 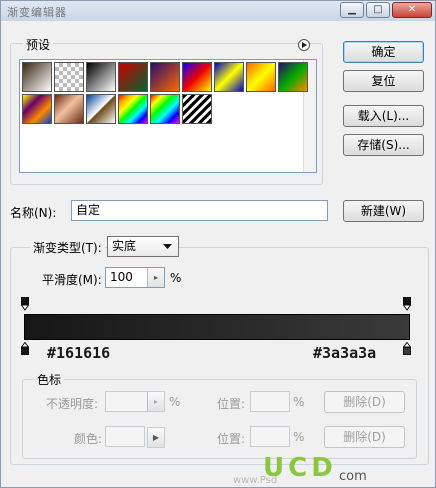 What do you see at coordinates (101, 109) in the screenshot?
I see `preset-swatch-chrome` at bounding box center [101, 109].